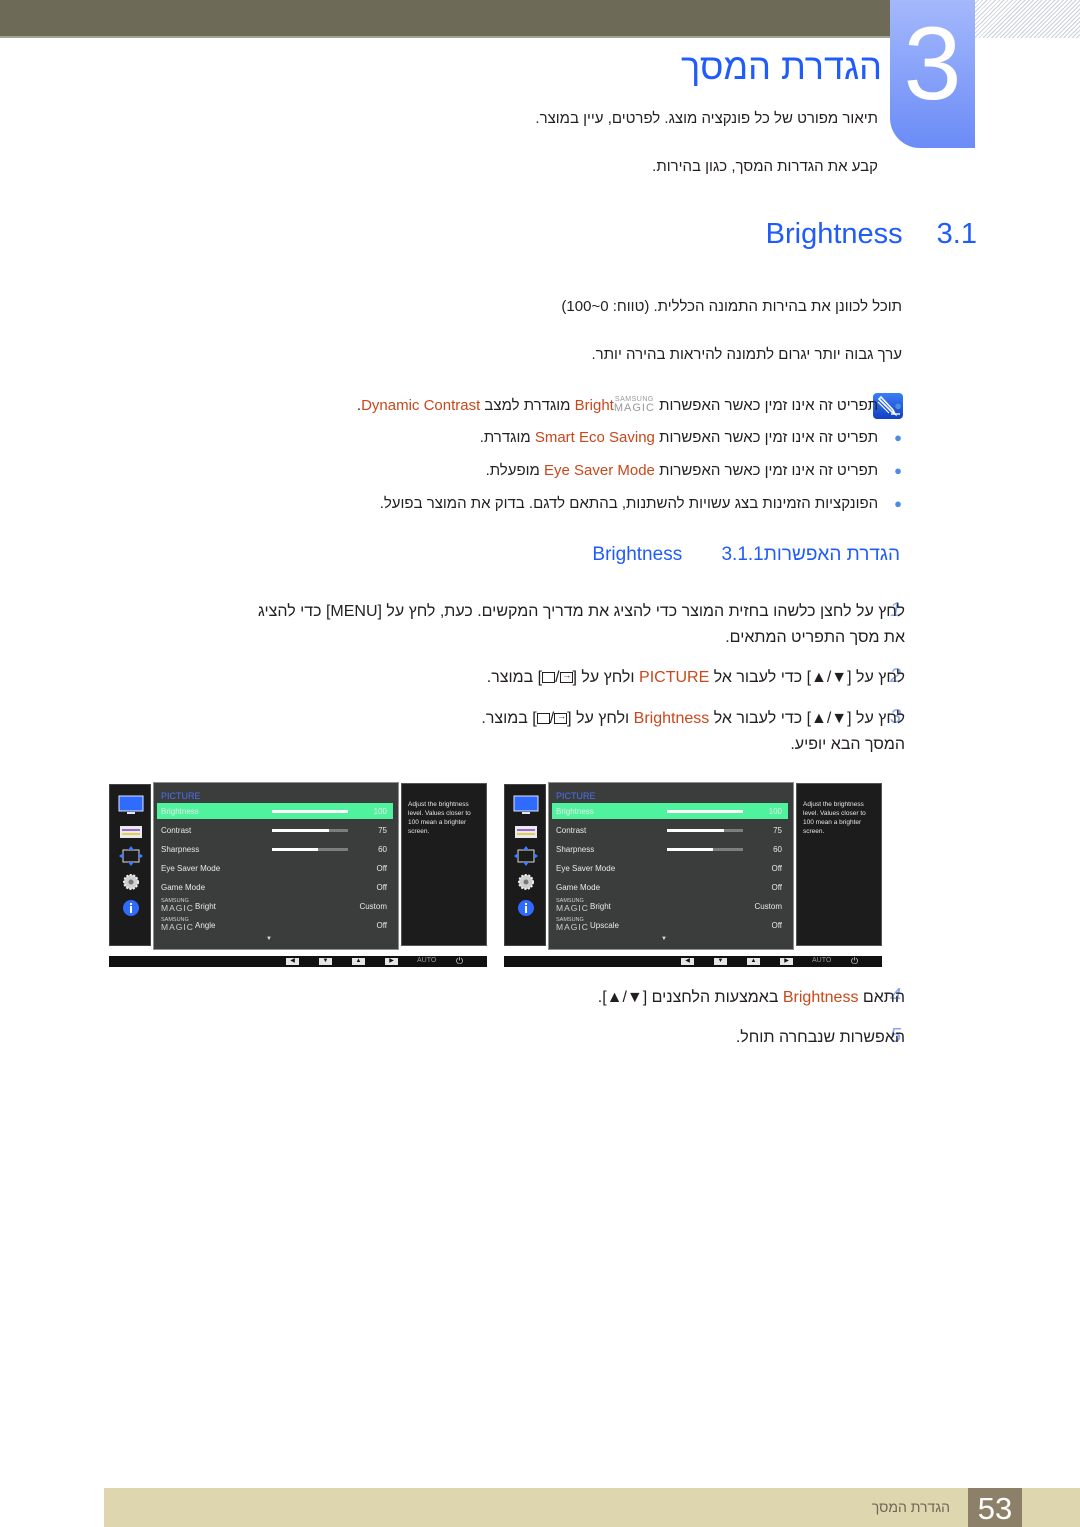  What do you see at coordinates (834, 234) in the screenshot?
I see `section-title: Brightness` at bounding box center [834, 234].